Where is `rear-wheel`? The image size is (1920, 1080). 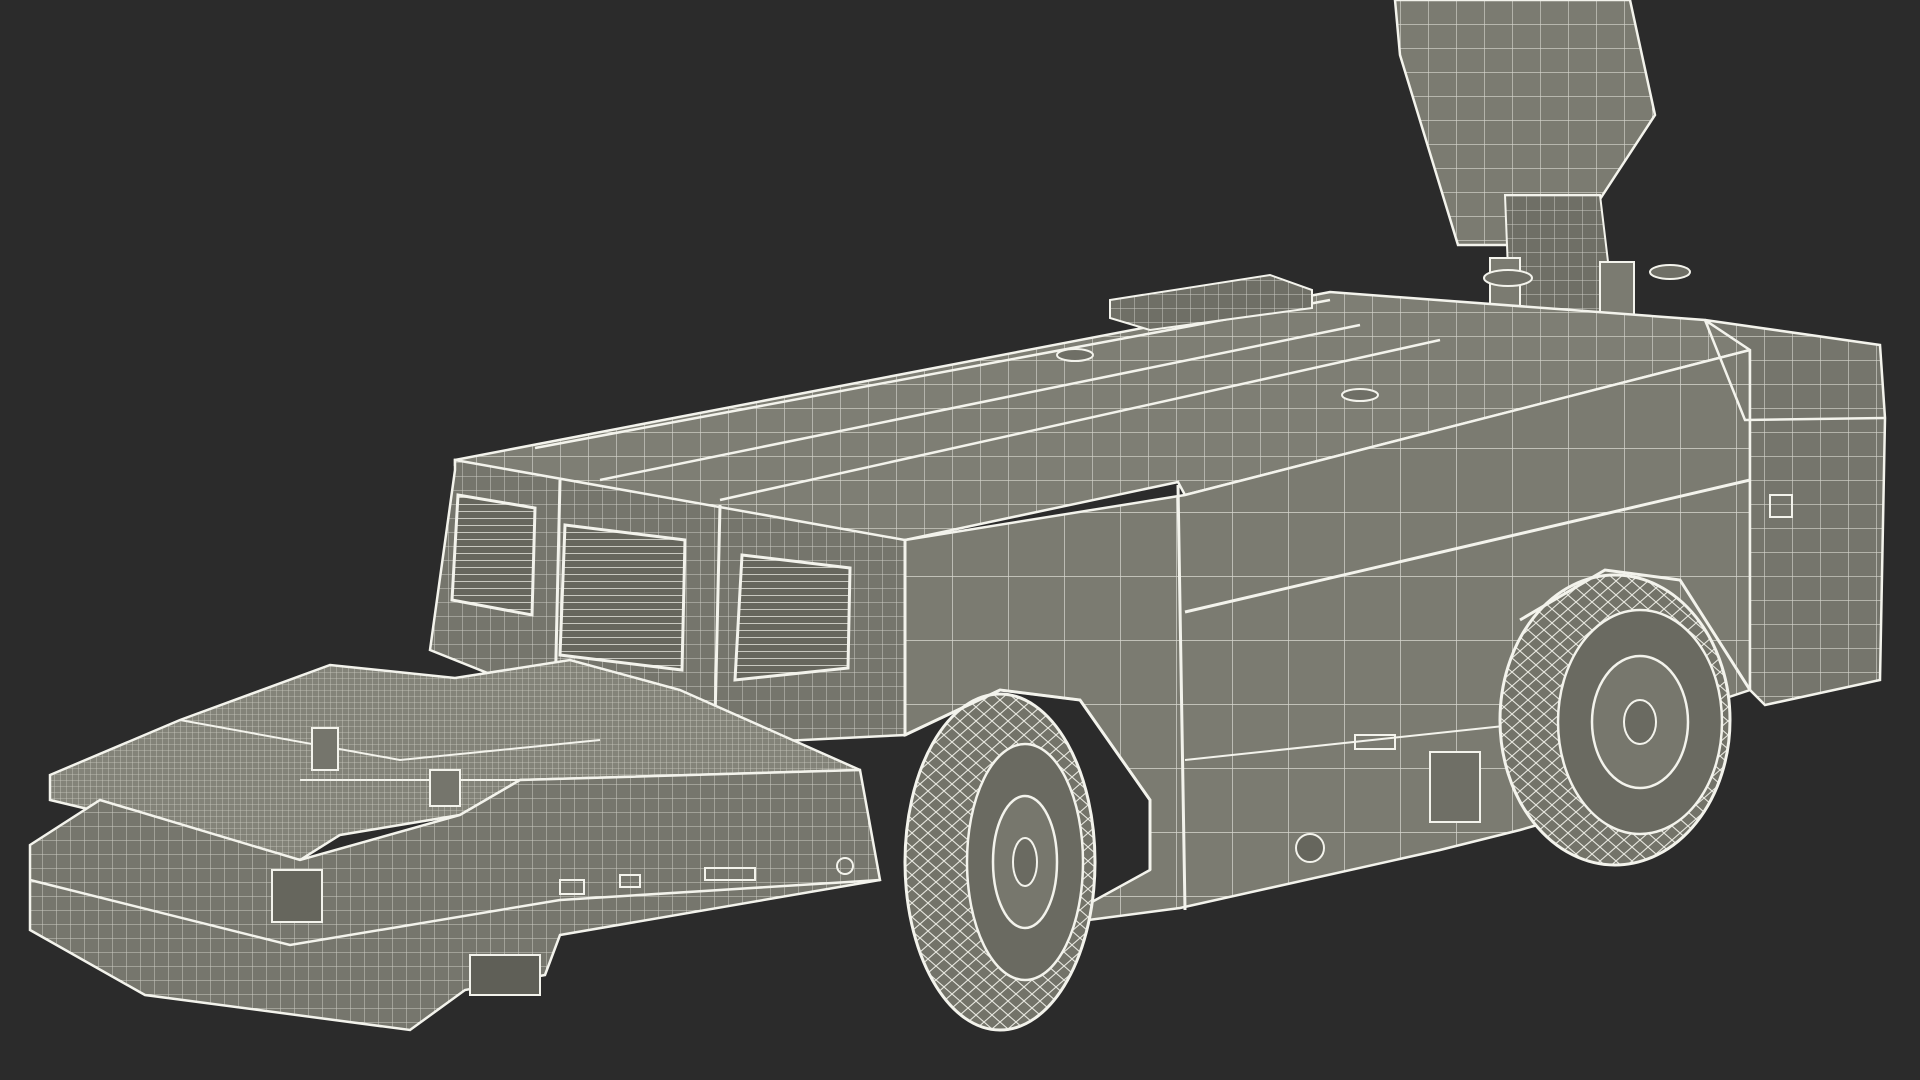
rear-wheel is located at coordinates (1615, 720).